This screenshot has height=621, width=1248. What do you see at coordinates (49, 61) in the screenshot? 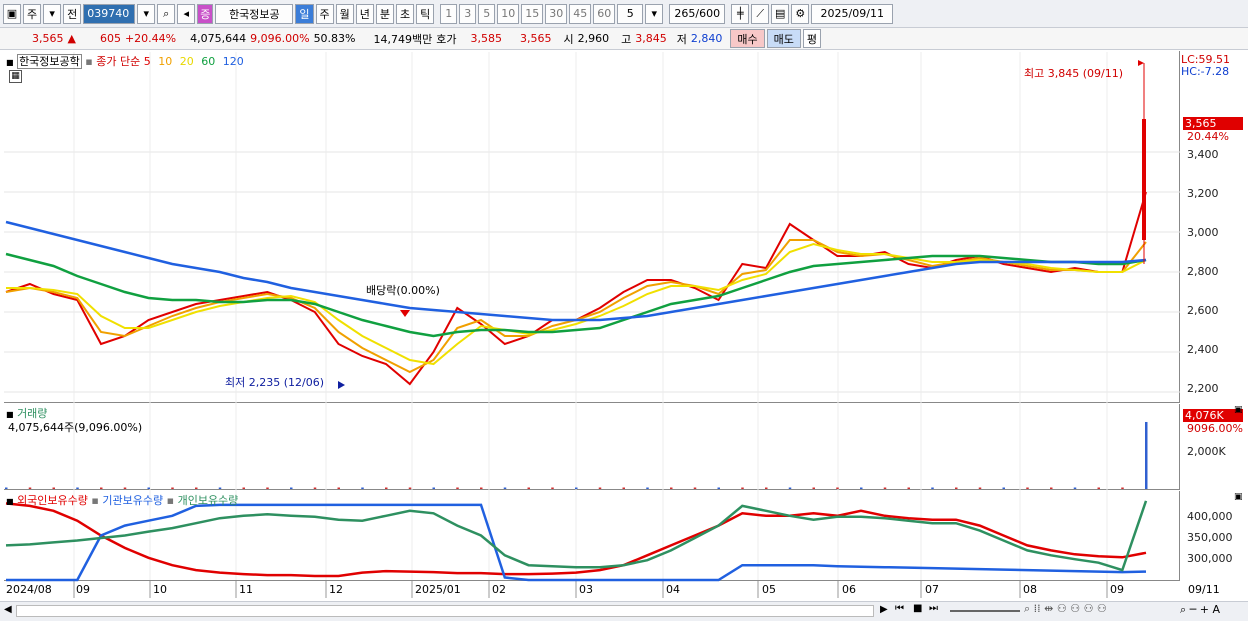
I see `legend-name: 한국정보공학` at bounding box center [49, 61].